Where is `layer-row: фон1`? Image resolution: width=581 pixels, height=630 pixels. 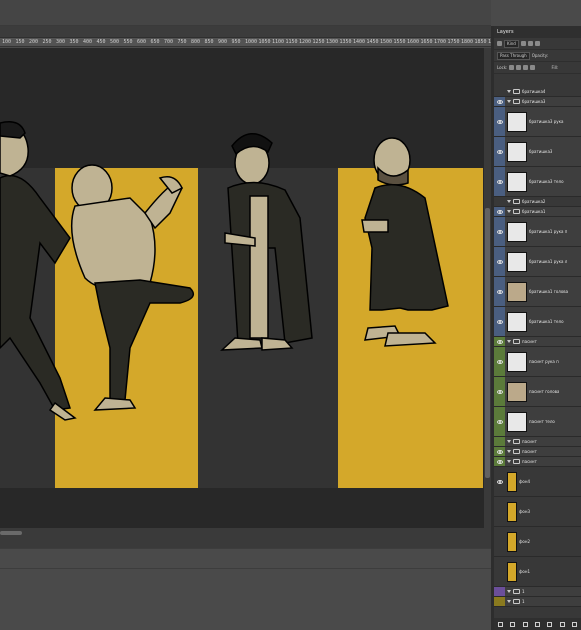 layer-row: фон1 is located at coordinates (537, 572).